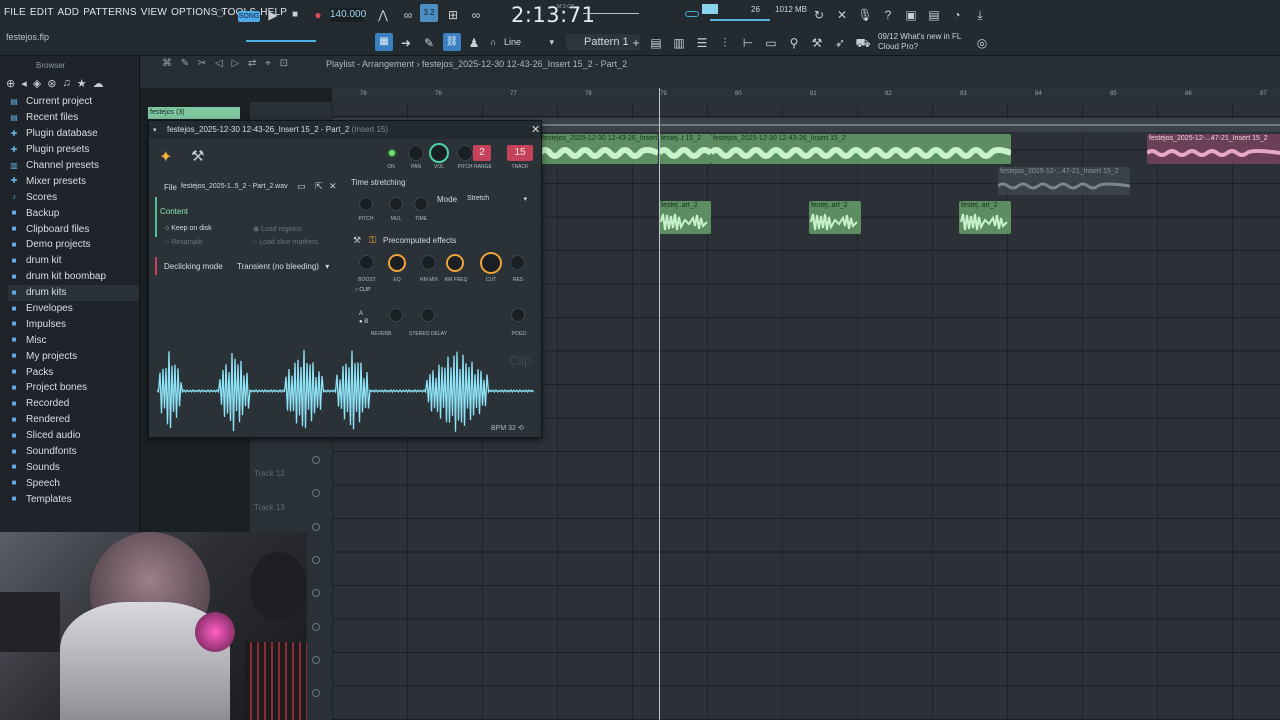 Image resolution: width=1280 pixels, height=720 pixels. Describe the element at coordinates (842, 15) in the screenshot. I see `mixer-icon: ✕` at that location.